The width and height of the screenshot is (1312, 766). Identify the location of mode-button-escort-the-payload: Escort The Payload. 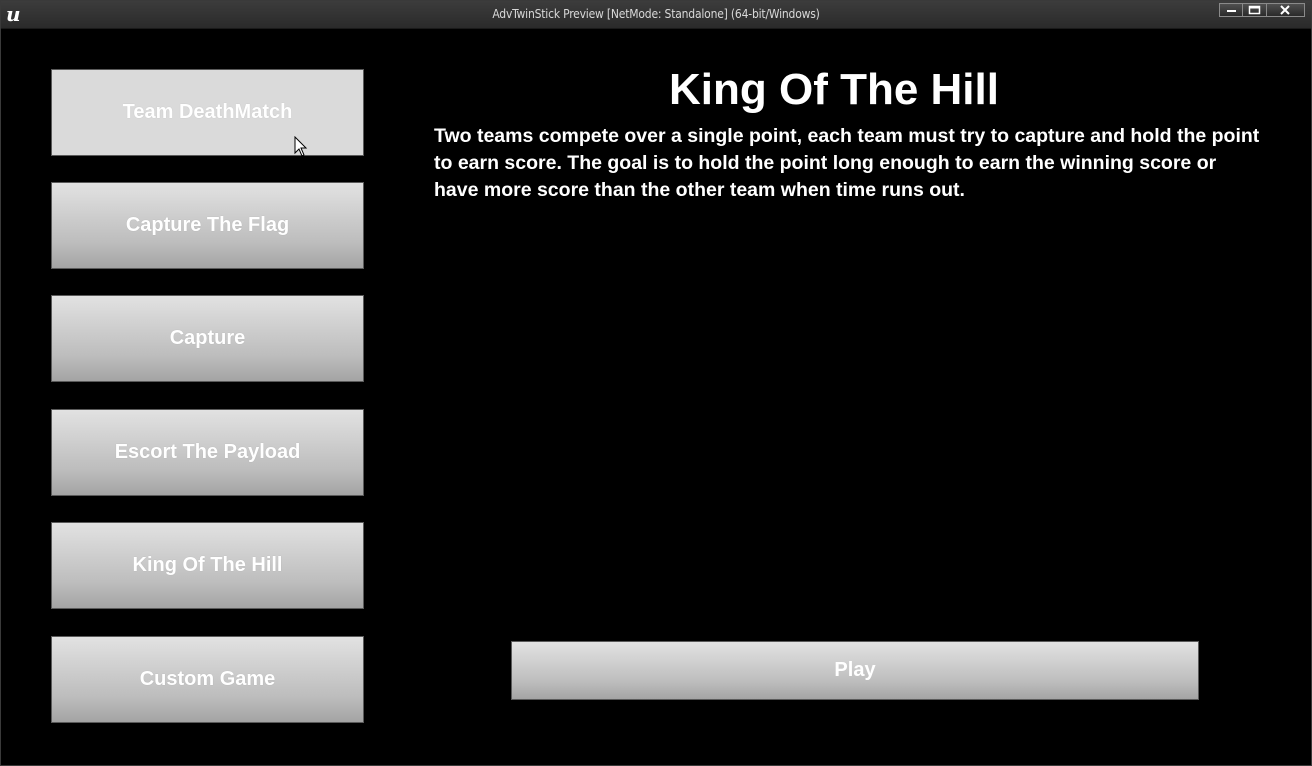
(207, 452).